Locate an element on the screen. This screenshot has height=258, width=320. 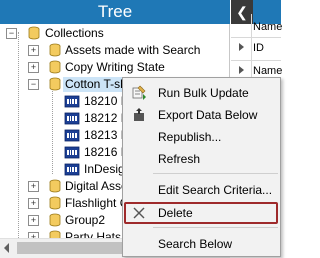
menu-item-label: Refresh is located at coordinates (179, 159).